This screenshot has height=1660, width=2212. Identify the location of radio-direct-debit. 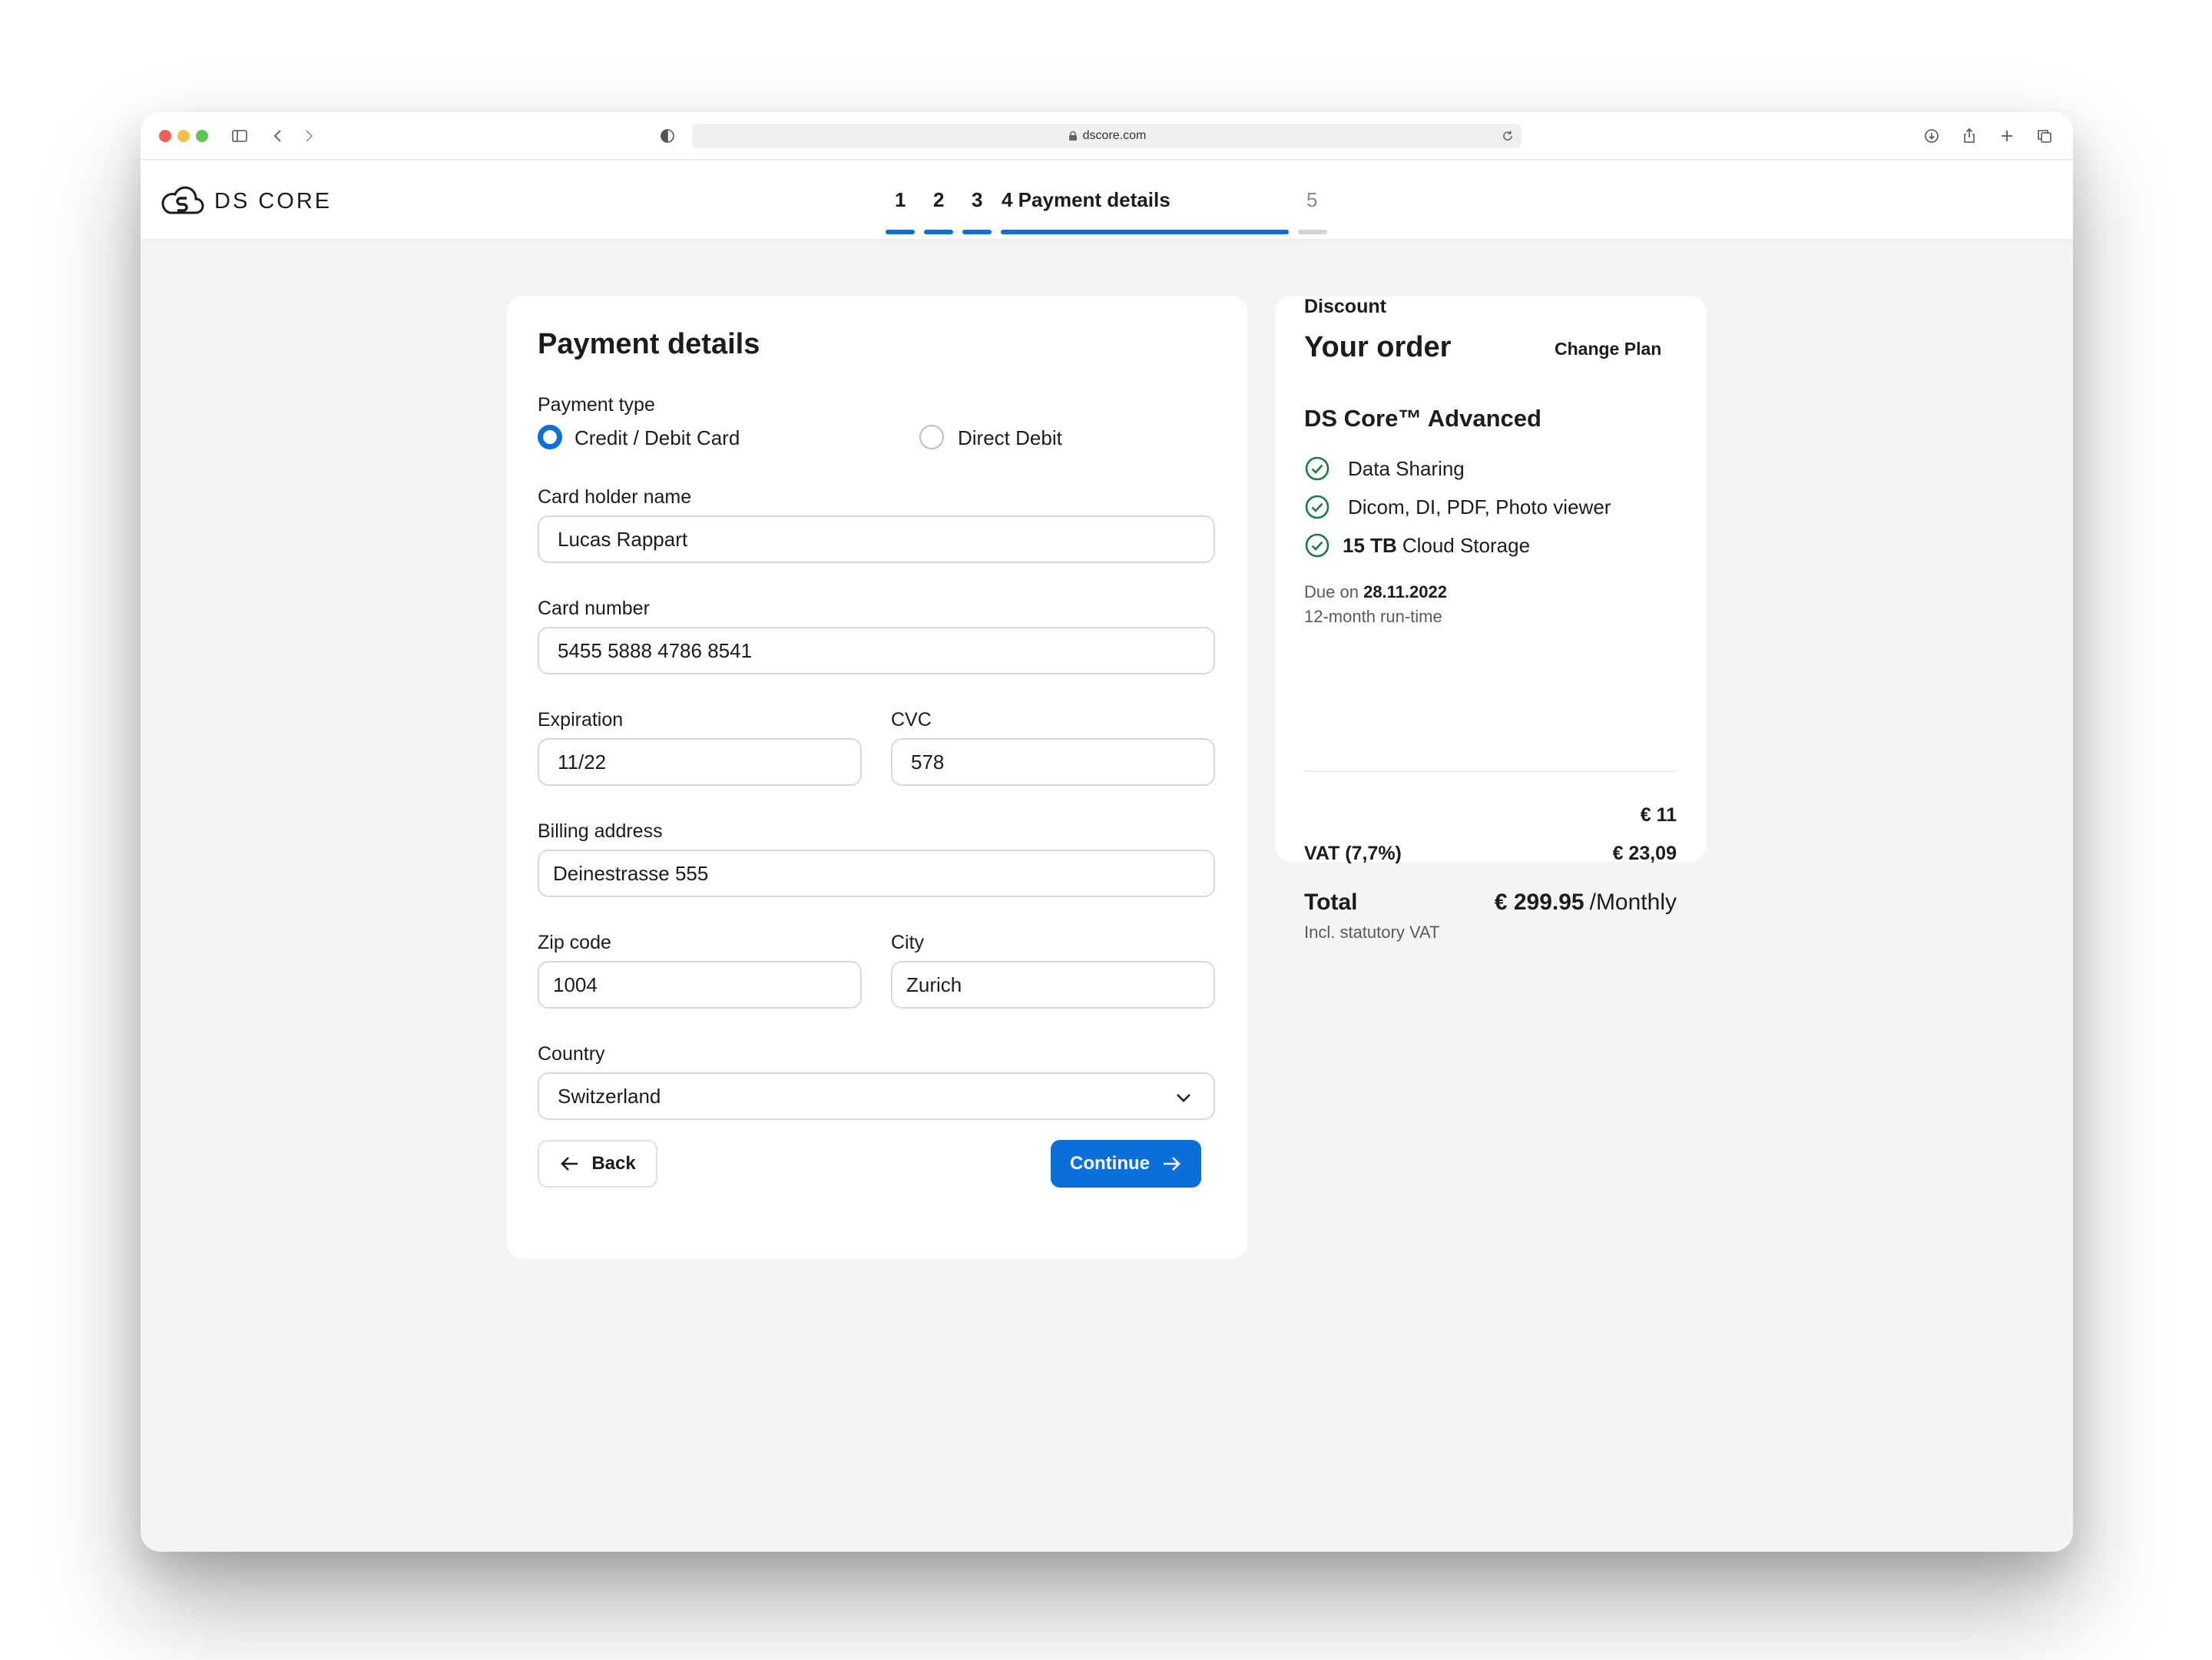
(932, 437).